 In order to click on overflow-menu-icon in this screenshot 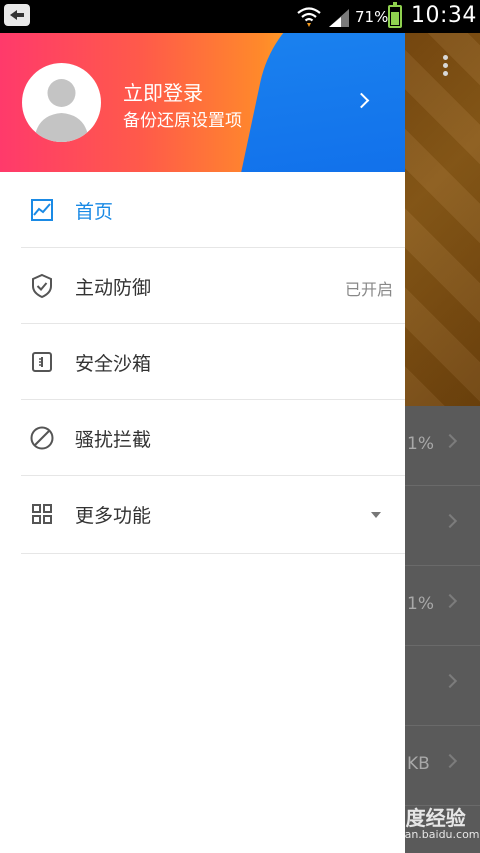, I will do `click(446, 66)`.